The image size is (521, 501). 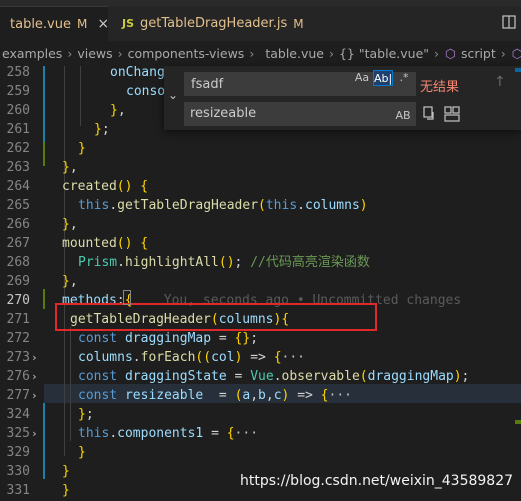 I want to click on line-number: 331, so click(x=18, y=490).